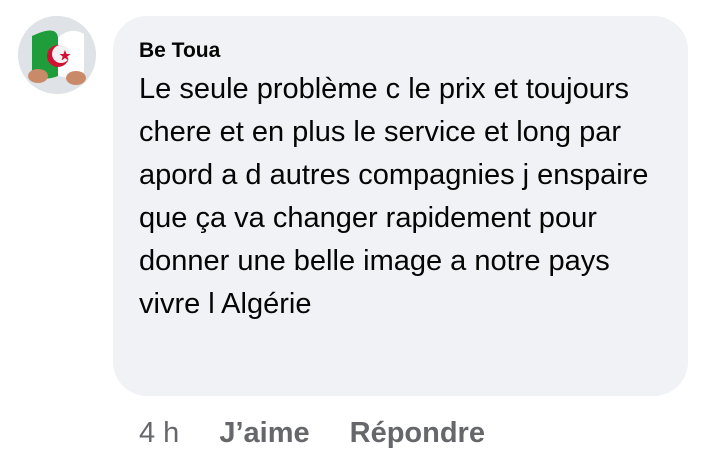 Image resolution: width=720 pixels, height=453 pixels. I want to click on comment-actions: 4 h J’aime Répondre, so click(312, 433).